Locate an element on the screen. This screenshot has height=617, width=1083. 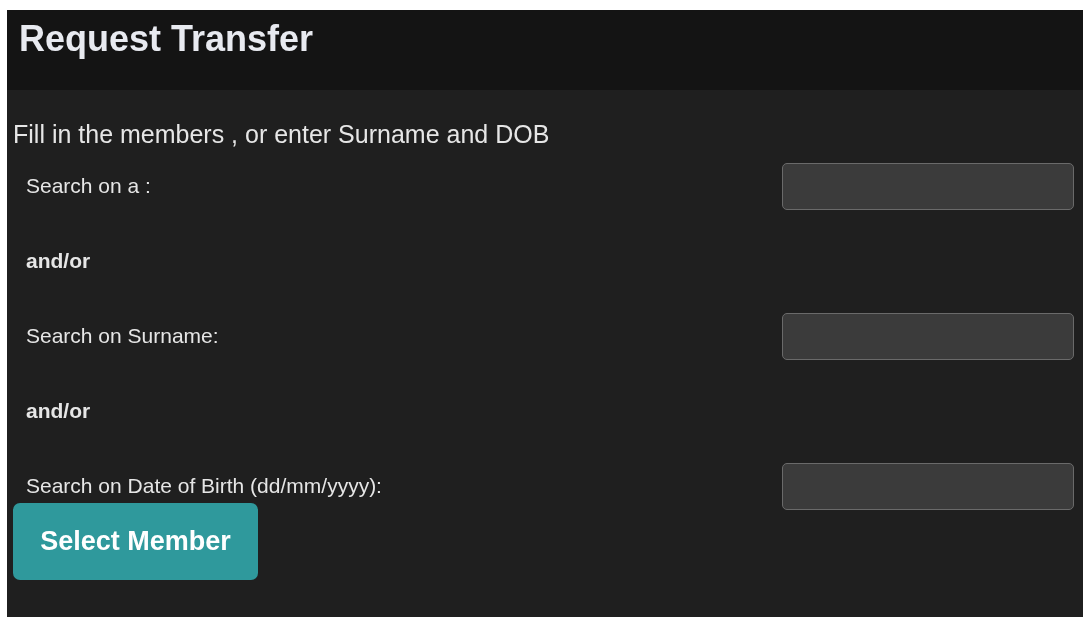
page-title: Request Transfer is located at coordinates (167, 39).